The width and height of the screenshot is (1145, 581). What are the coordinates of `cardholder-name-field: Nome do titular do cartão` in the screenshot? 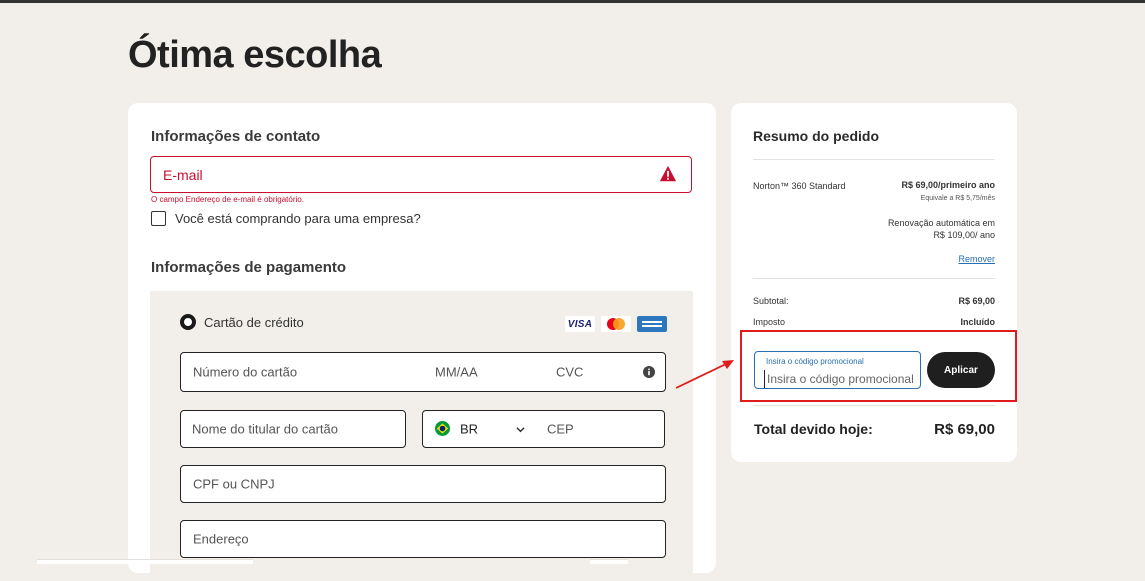 It's located at (293, 429).